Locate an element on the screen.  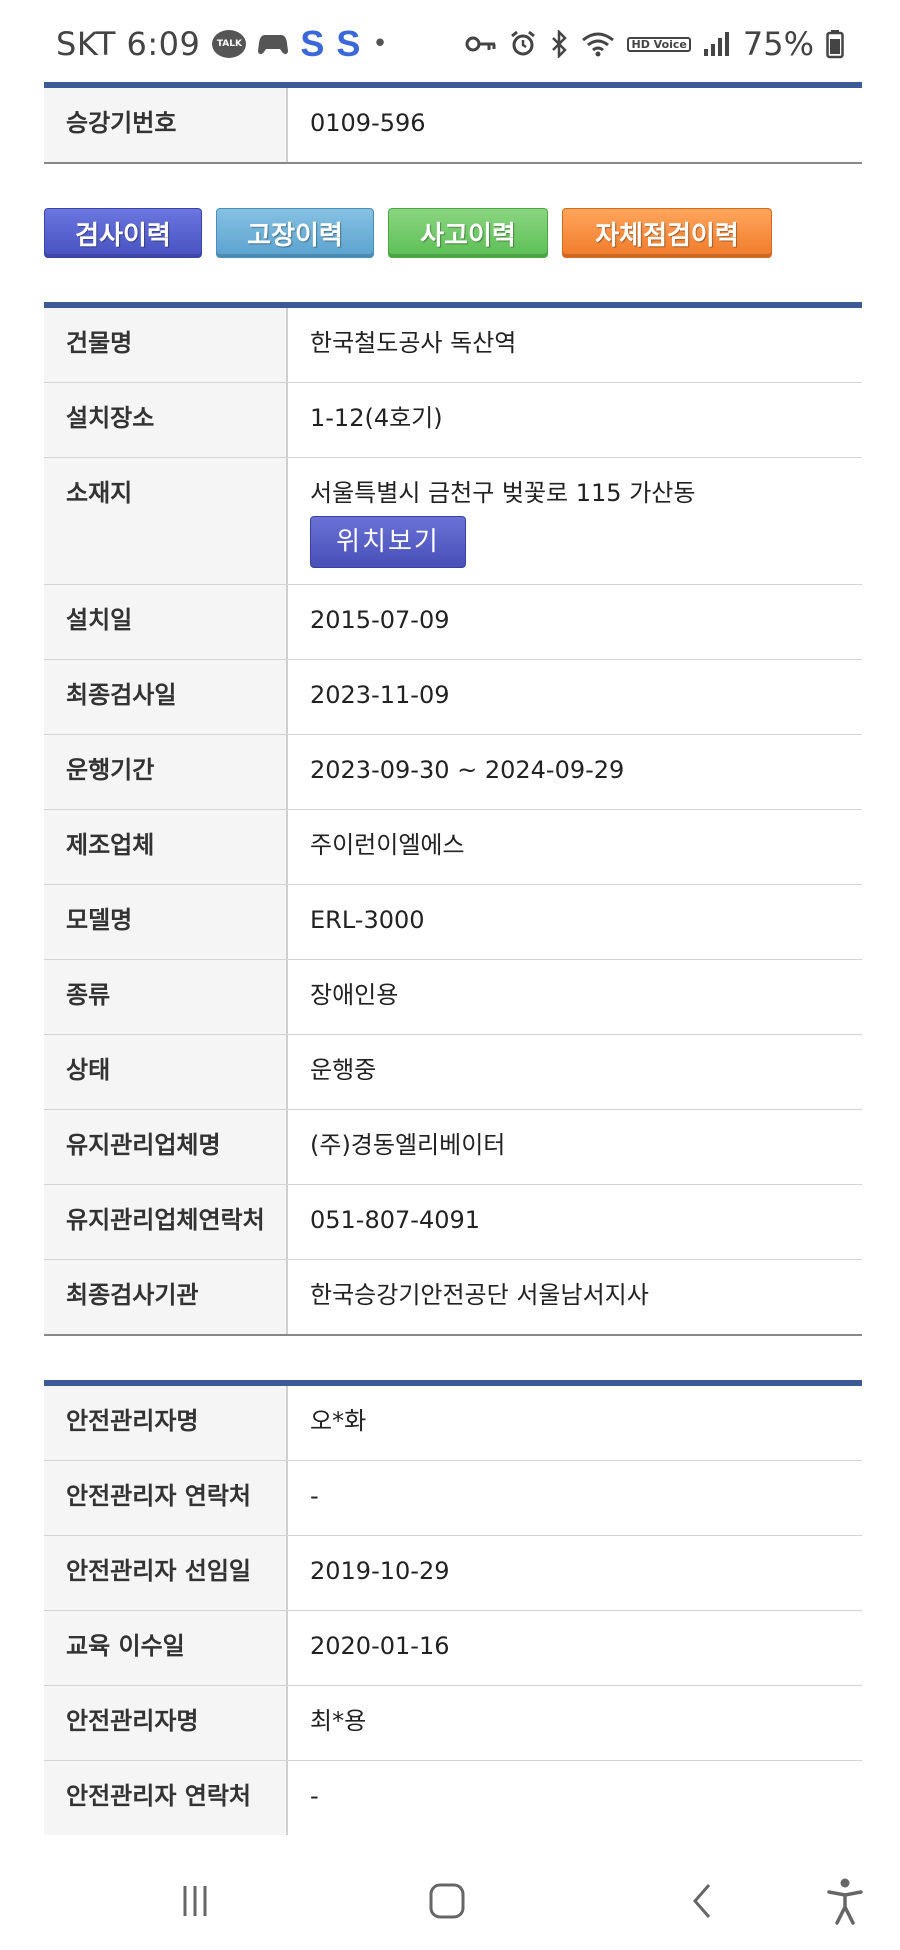
row-value: 2019-10-29 is located at coordinates (380, 1571).